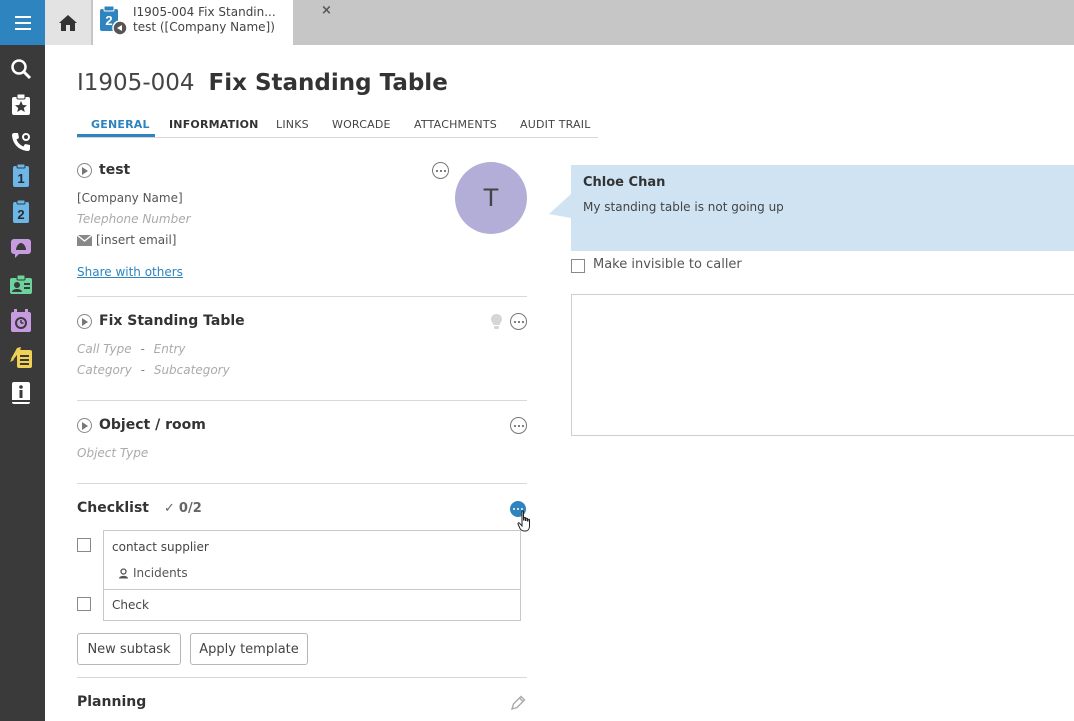 Image resolution: width=1074 pixels, height=721 pixels. I want to click on home-icon, so click(68, 22).